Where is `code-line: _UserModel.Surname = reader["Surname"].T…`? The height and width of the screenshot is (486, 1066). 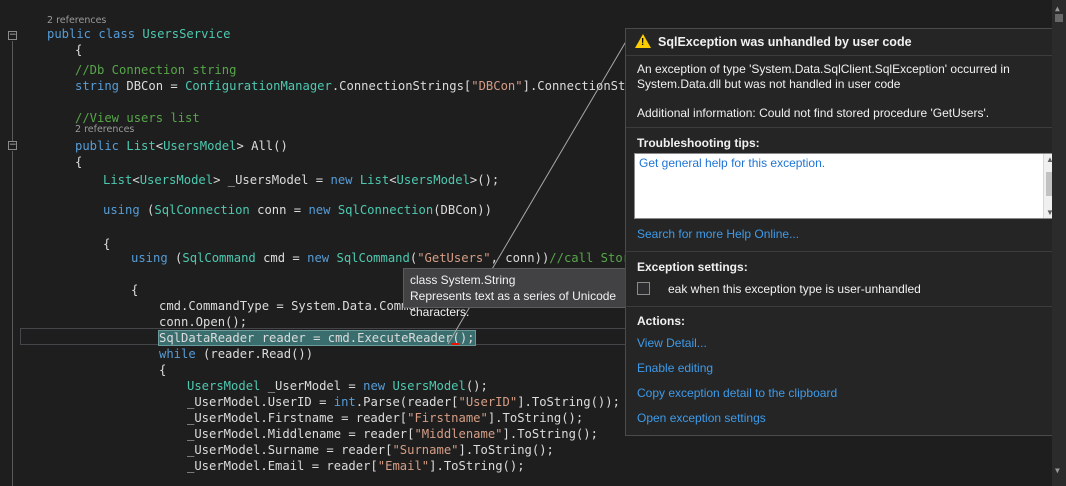
code-line: _UserModel.Surname = reader["Surname"].T… is located at coordinates (370, 450).